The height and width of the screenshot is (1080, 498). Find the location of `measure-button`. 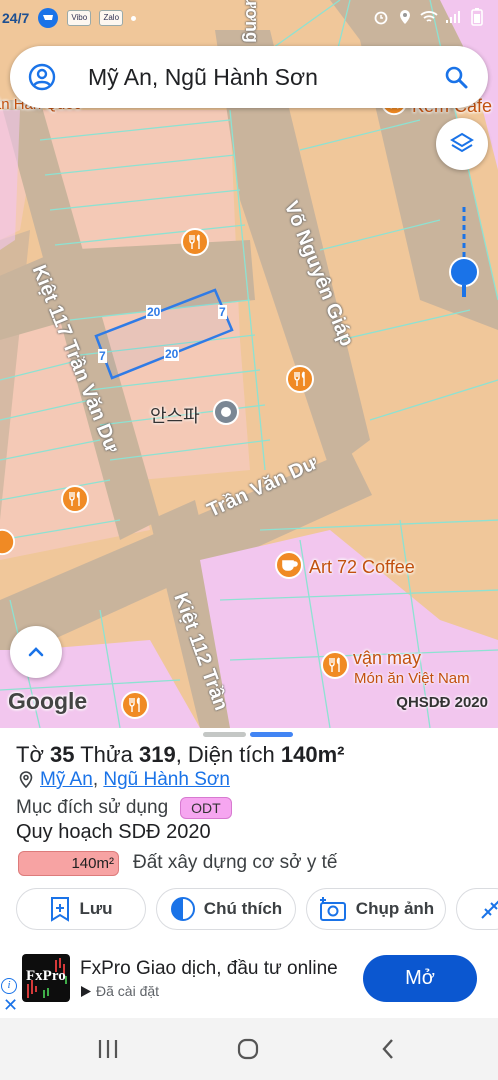

measure-button is located at coordinates (477, 909).